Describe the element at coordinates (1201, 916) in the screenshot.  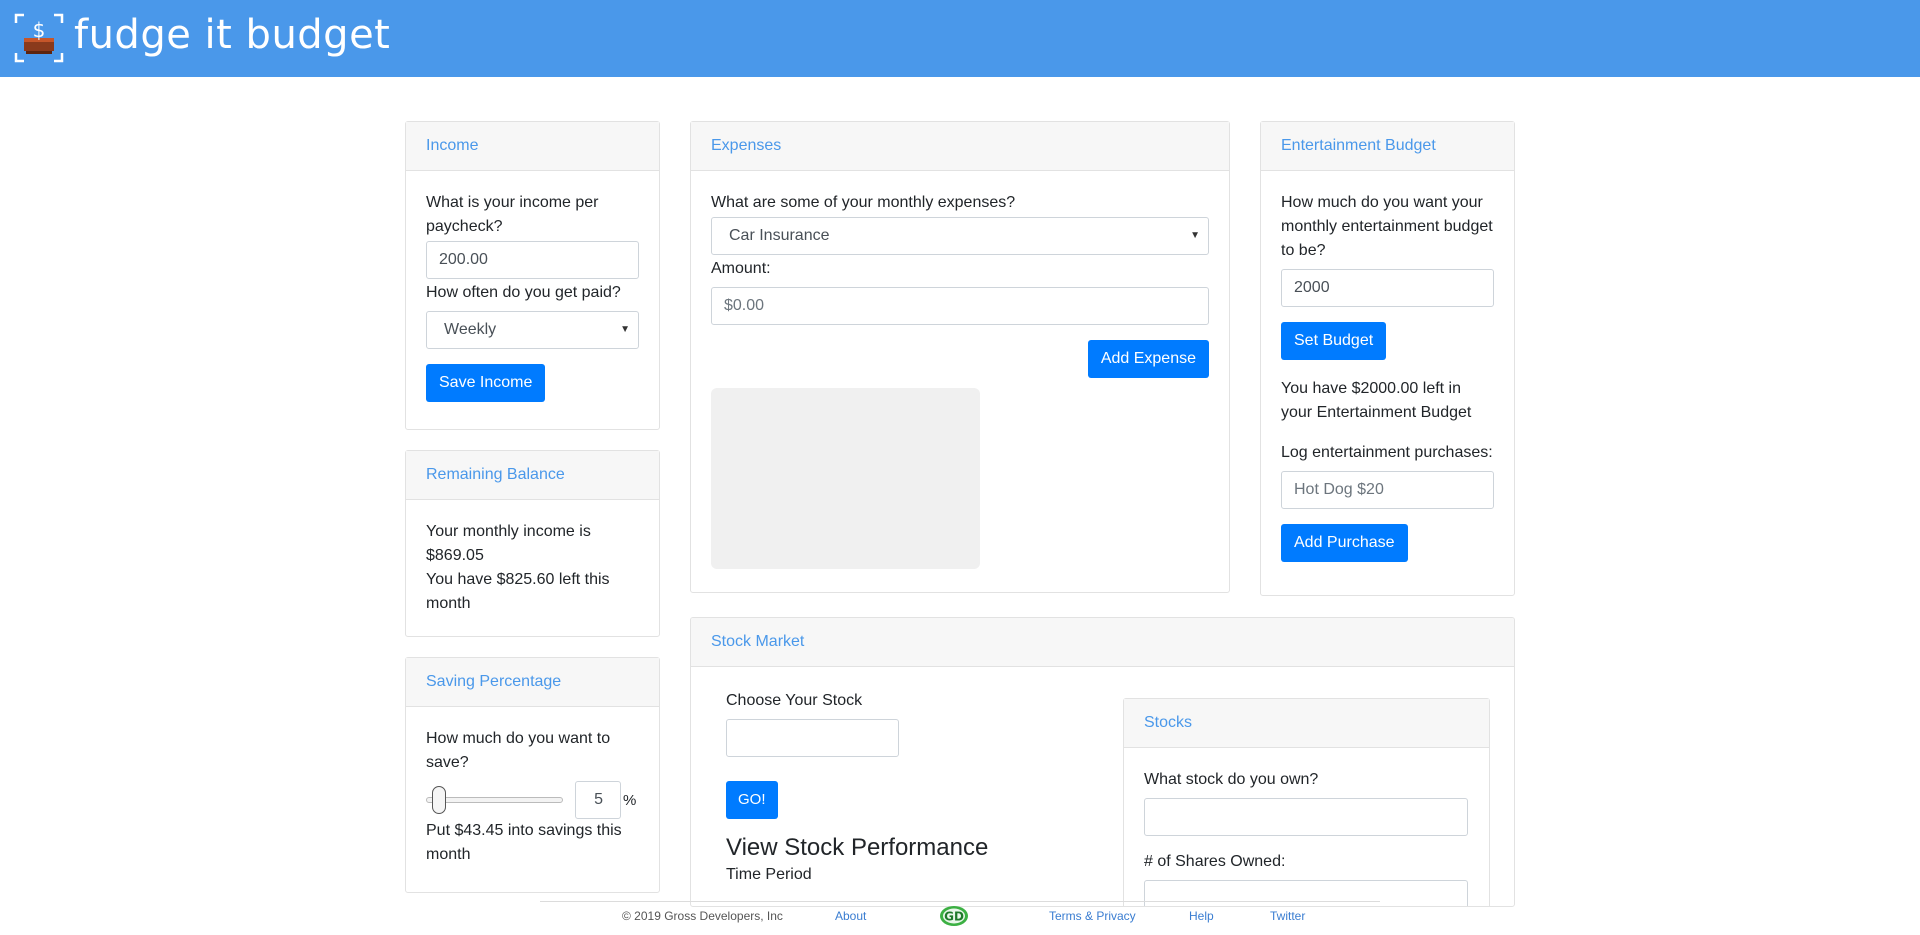
I see `footer-help-link: Help` at that location.